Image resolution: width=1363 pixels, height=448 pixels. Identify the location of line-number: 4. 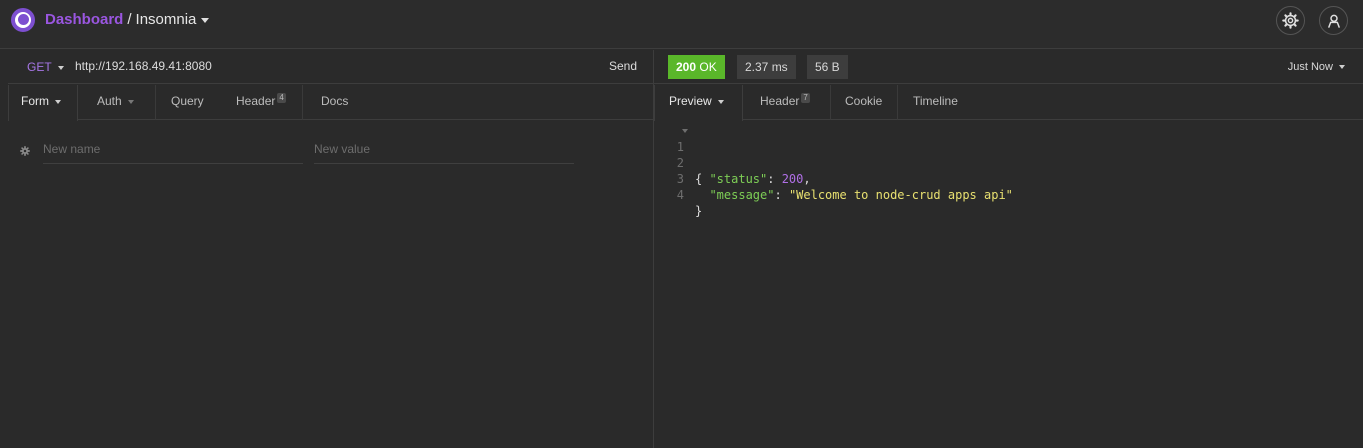
(680, 195).